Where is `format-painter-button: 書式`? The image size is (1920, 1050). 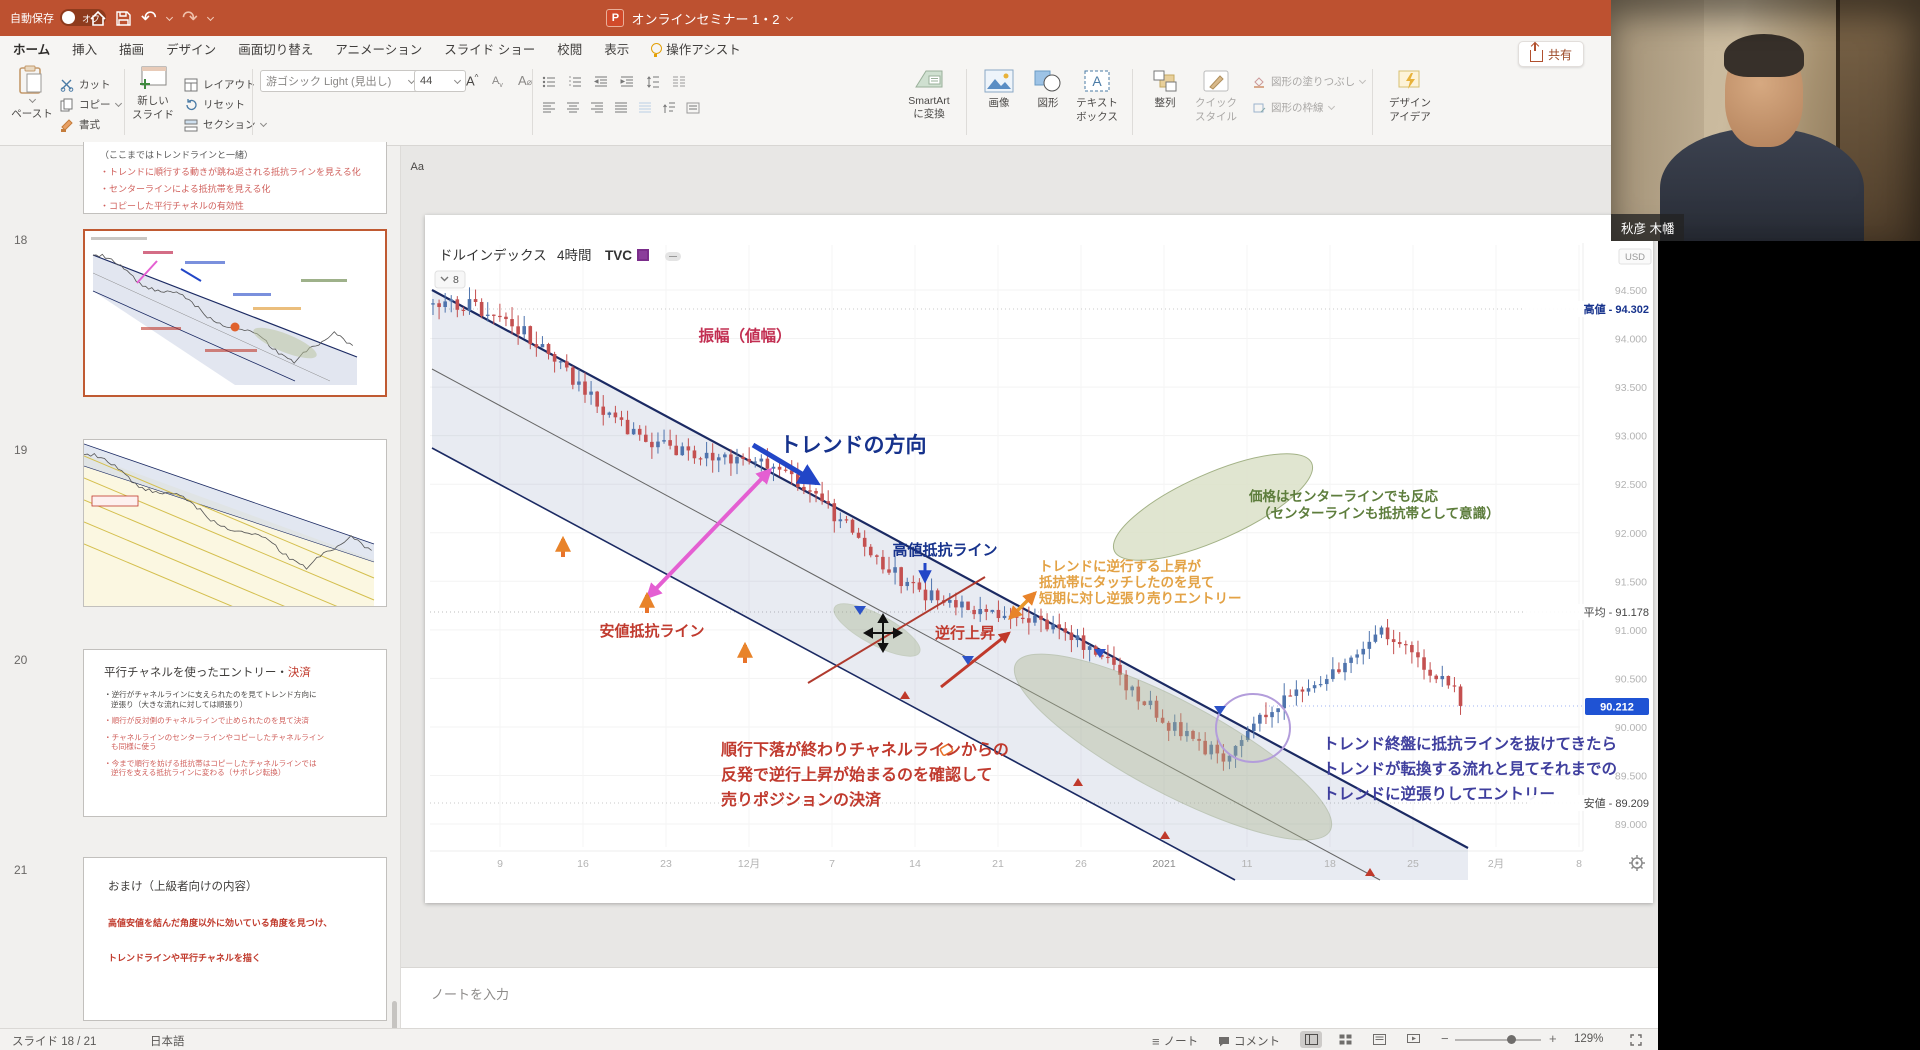
format-painter-button: 書式 is located at coordinates (80, 124).